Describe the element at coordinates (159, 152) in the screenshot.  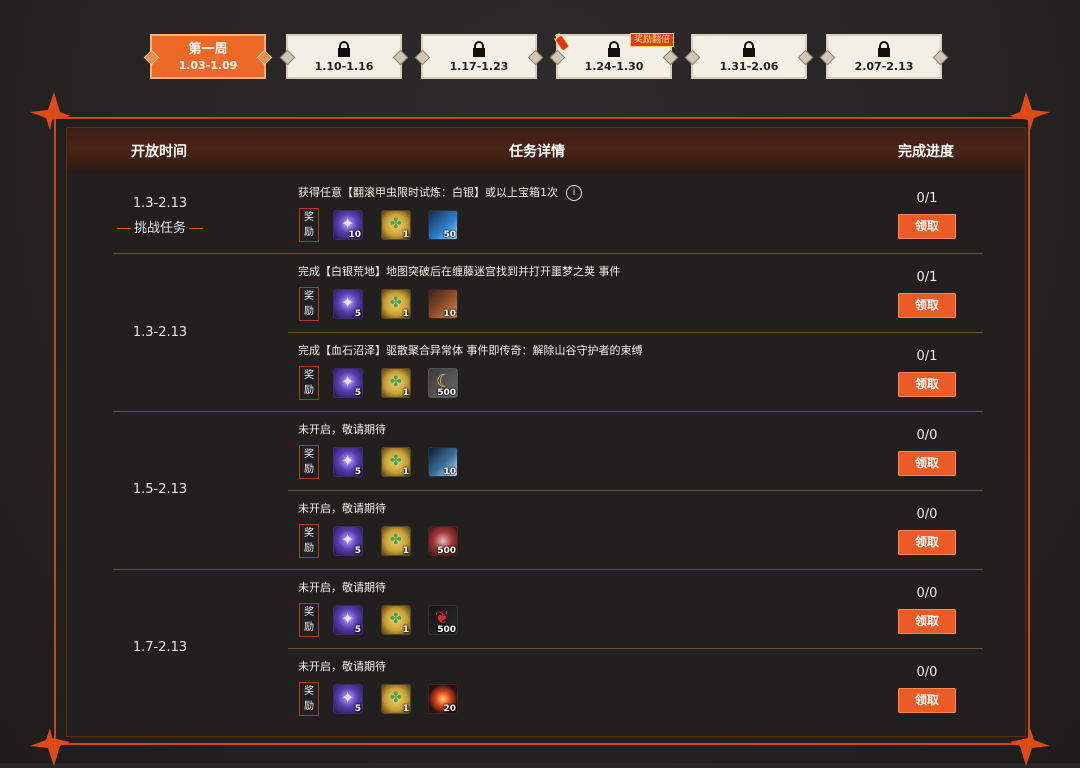
I see `header-open-time: 开放时间` at that location.